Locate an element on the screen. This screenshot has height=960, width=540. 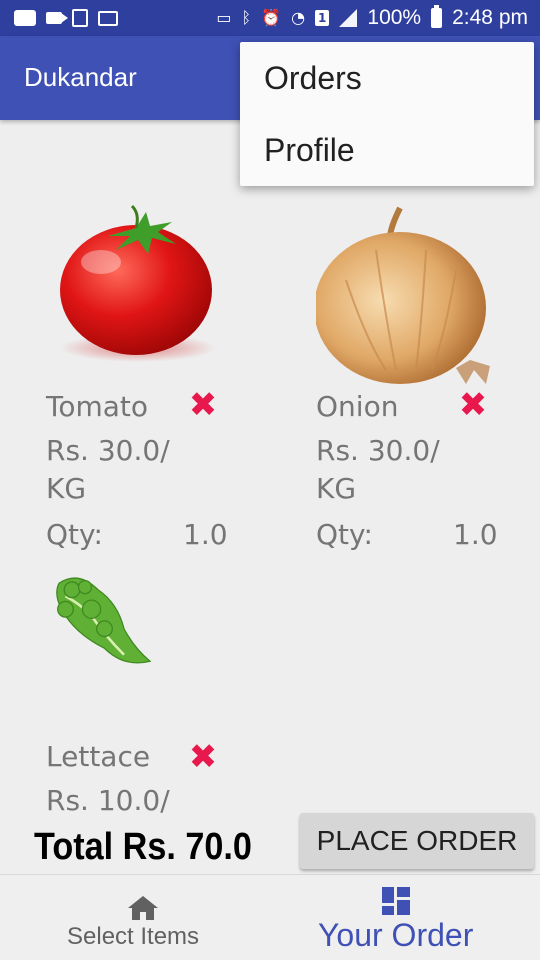
wifi-icon: ◔ is located at coordinates (298, 17).